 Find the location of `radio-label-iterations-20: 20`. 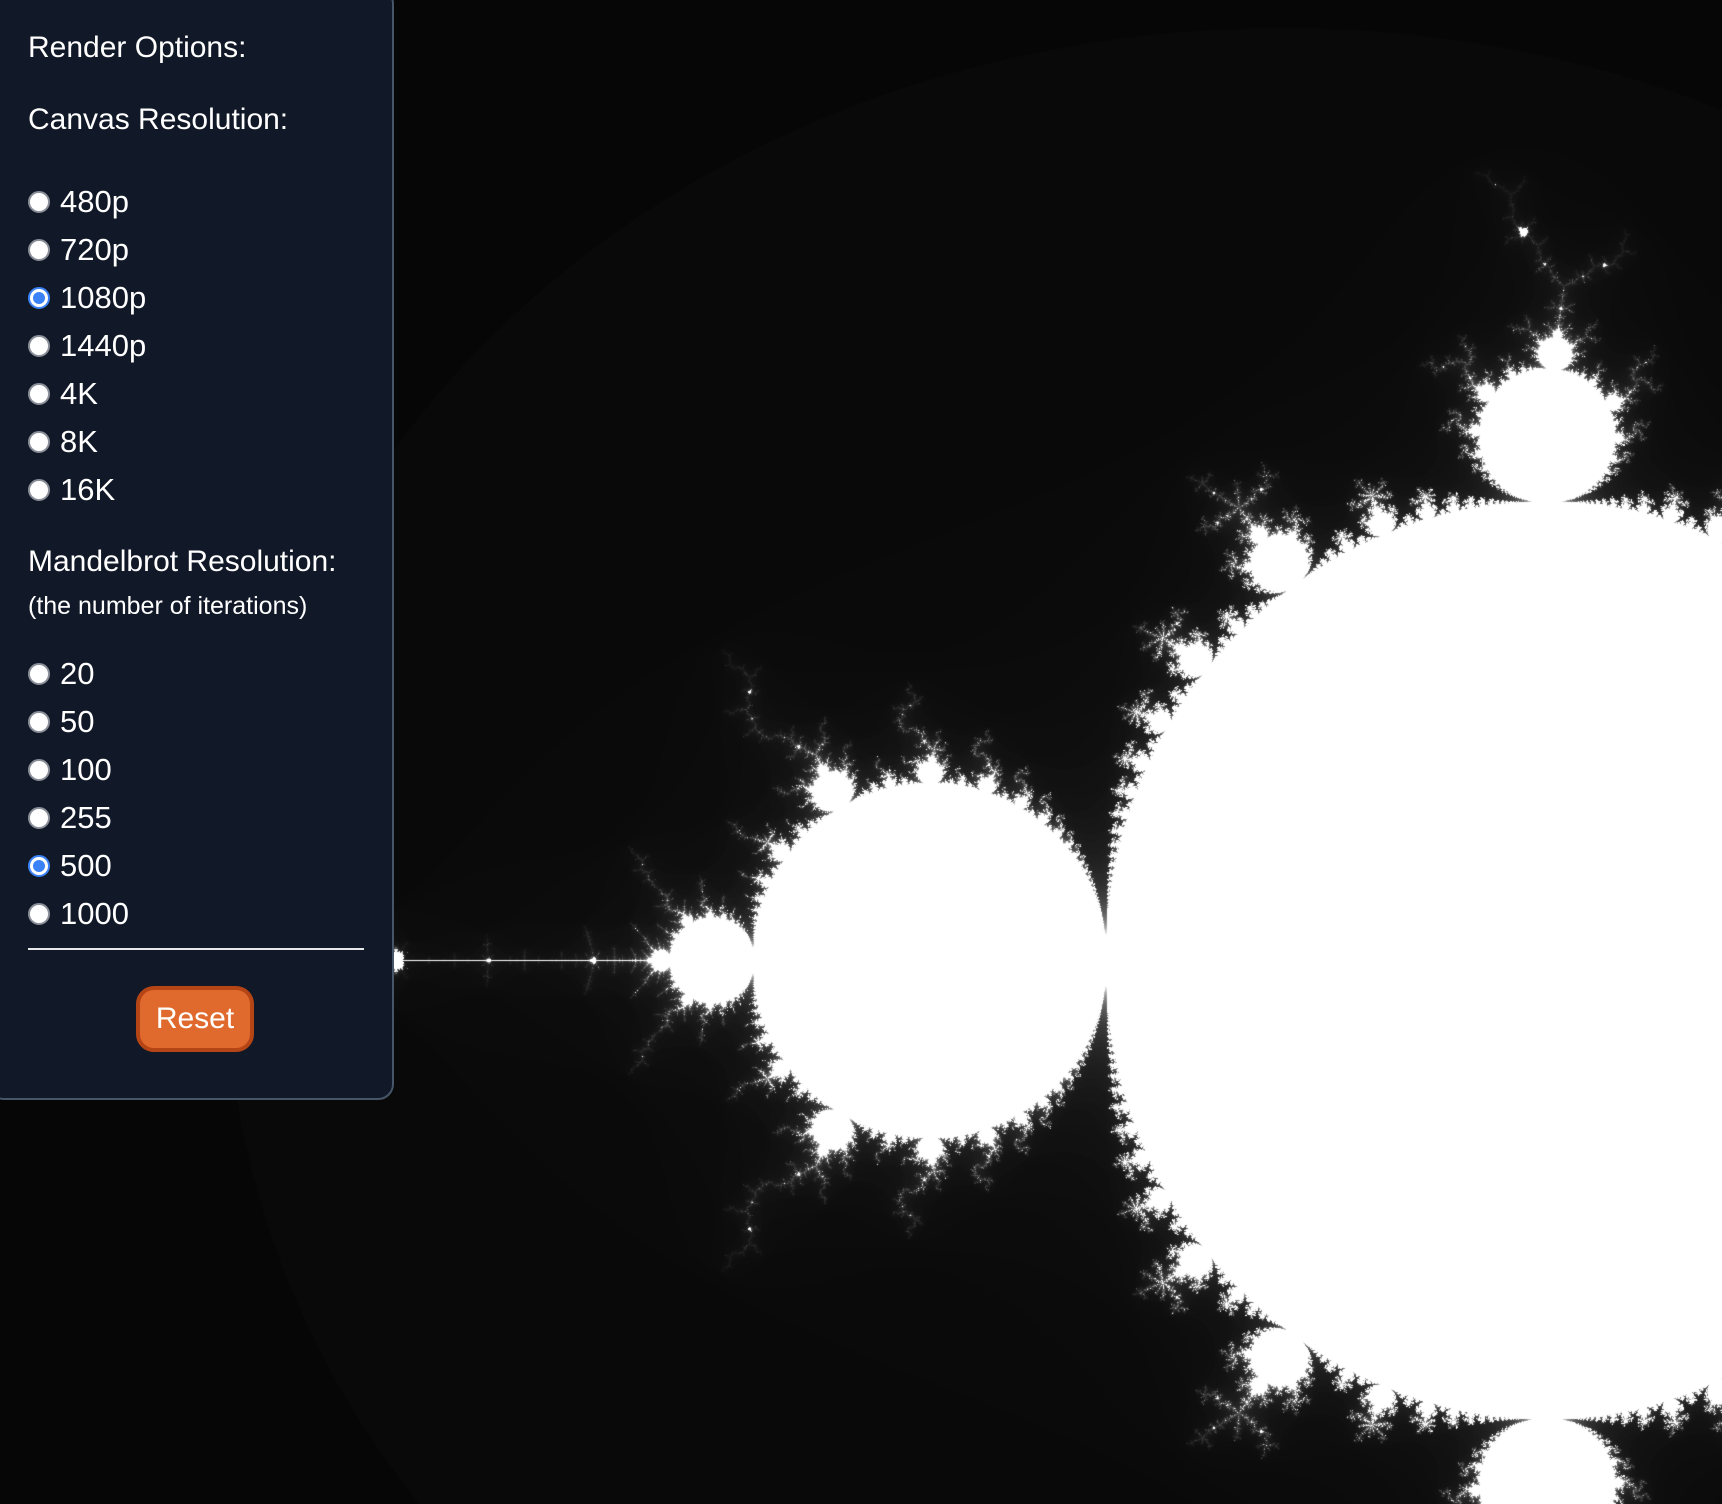

radio-label-iterations-20: 20 is located at coordinates (77, 673).